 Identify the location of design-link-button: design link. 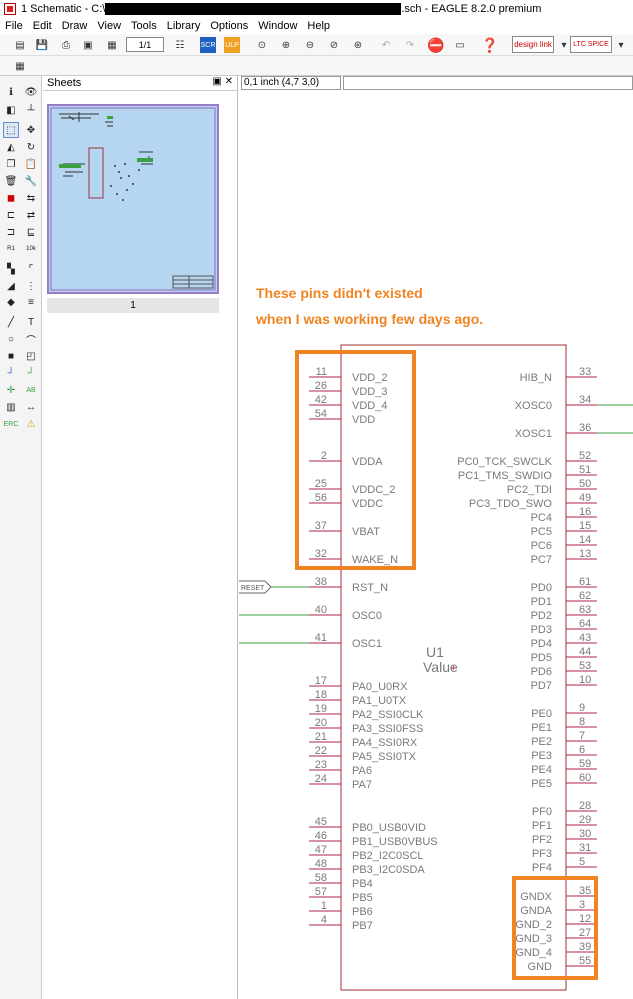
(533, 44).